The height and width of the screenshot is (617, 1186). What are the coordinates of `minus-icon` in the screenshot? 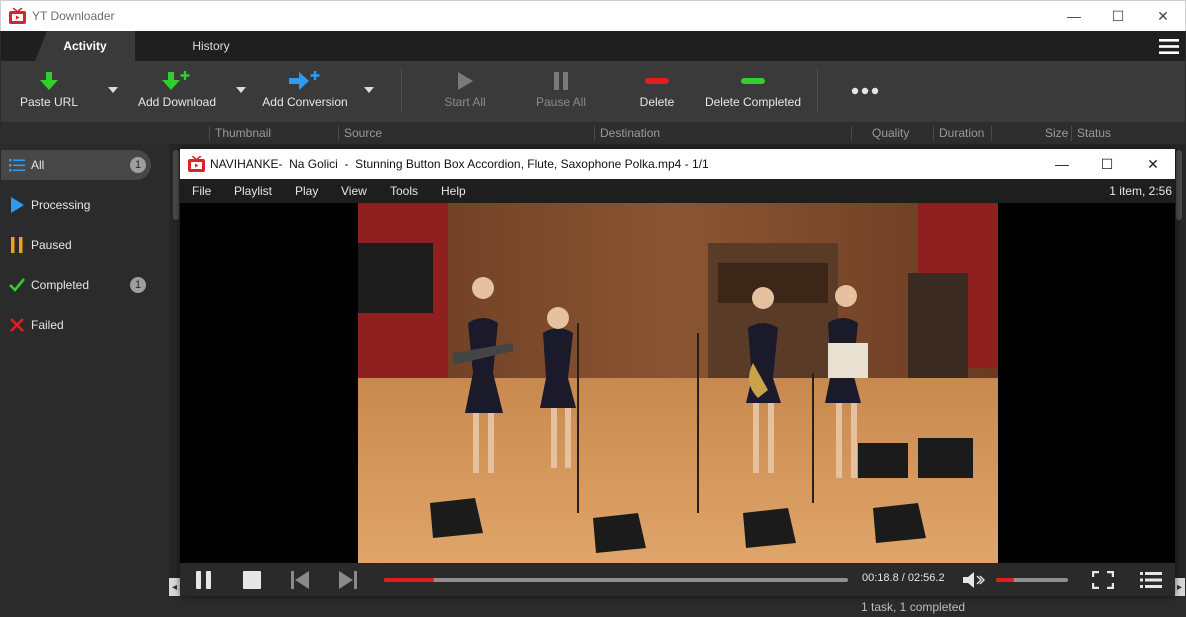 It's located at (657, 81).